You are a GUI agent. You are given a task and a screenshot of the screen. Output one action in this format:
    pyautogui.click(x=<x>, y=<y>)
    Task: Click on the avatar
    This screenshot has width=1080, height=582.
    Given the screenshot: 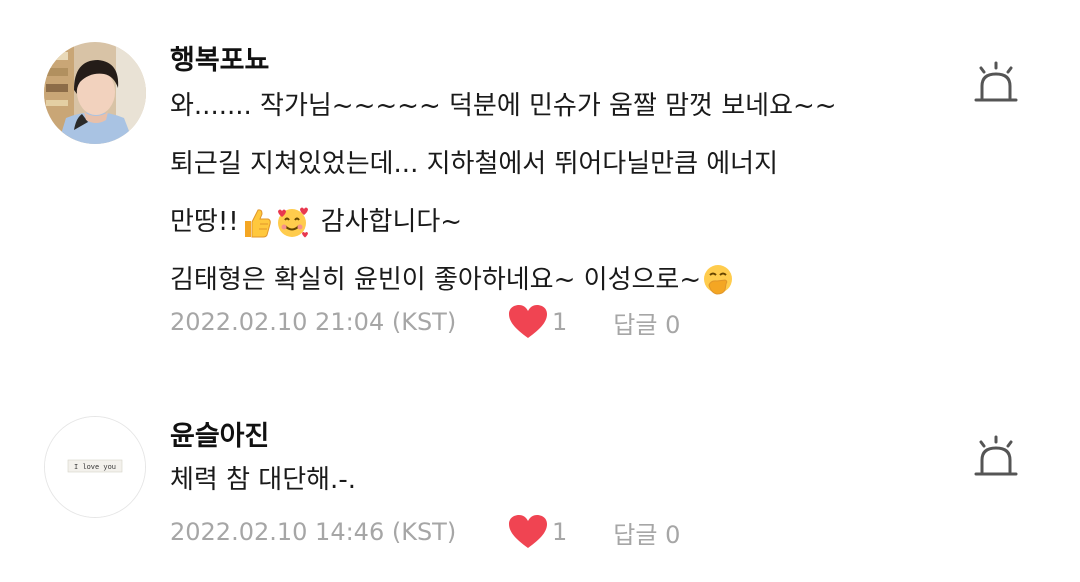 What is the action you would take?
    pyautogui.click(x=95, y=93)
    